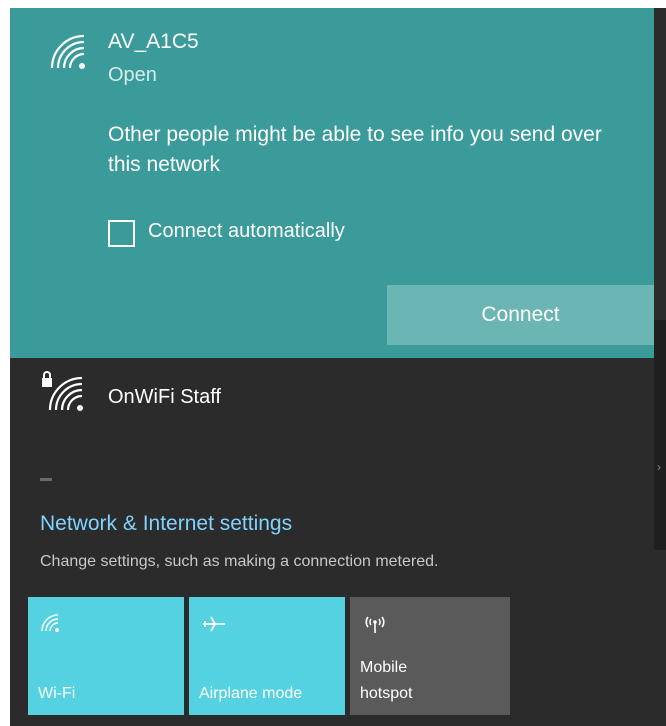  Describe the element at coordinates (251, 693) in the screenshot. I see `airplane-mode-label: Airplane mode` at that location.